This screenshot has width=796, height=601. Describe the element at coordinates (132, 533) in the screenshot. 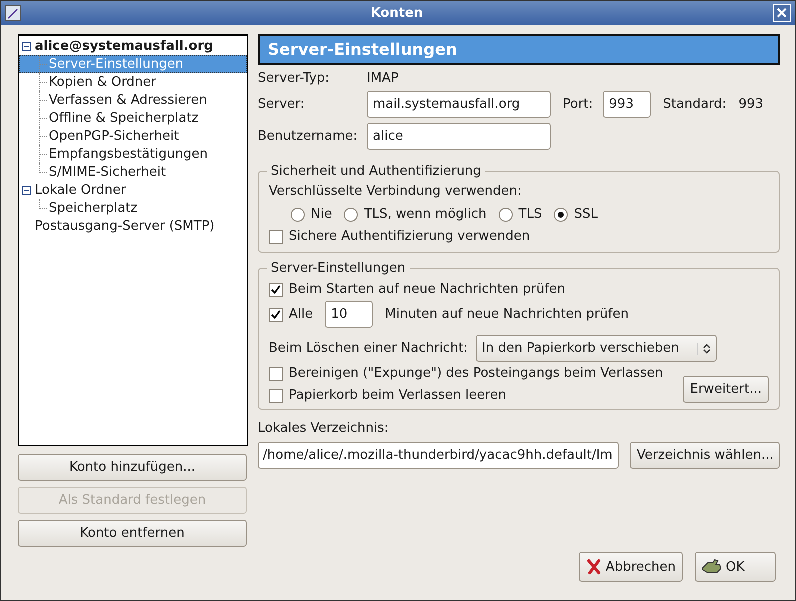

I see `account-button: Konto entfernen` at that location.